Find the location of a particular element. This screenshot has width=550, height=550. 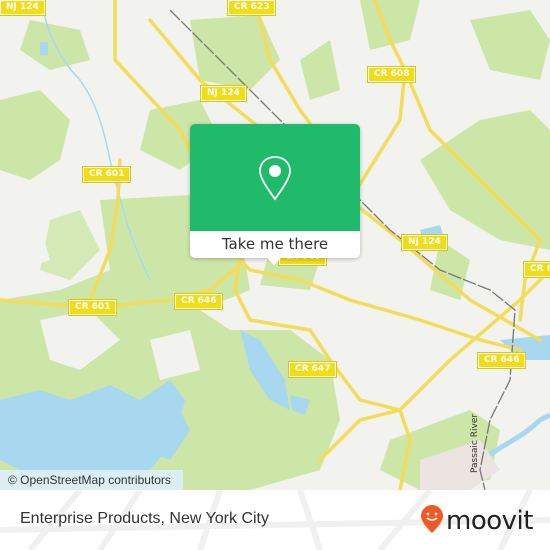

popup-pointer is located at coordinates (274, 261).